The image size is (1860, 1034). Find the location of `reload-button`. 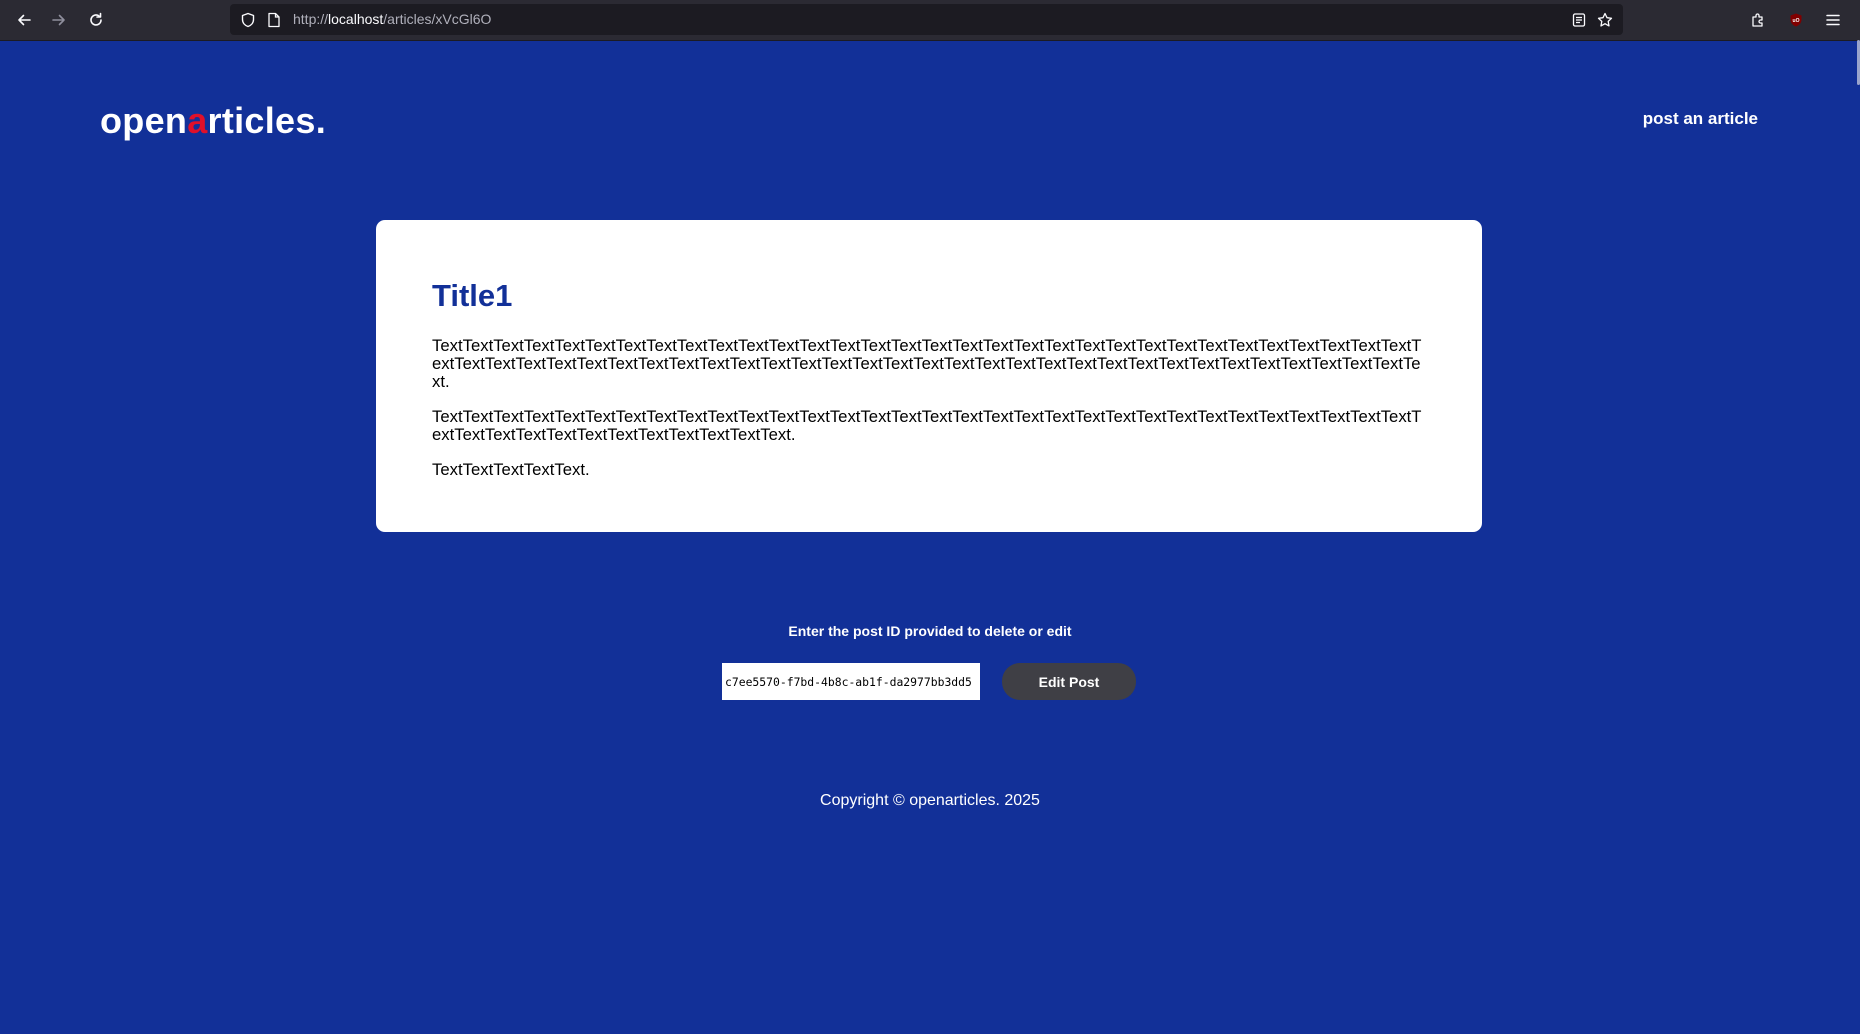

reload-button is located at coordinates (96, 20).